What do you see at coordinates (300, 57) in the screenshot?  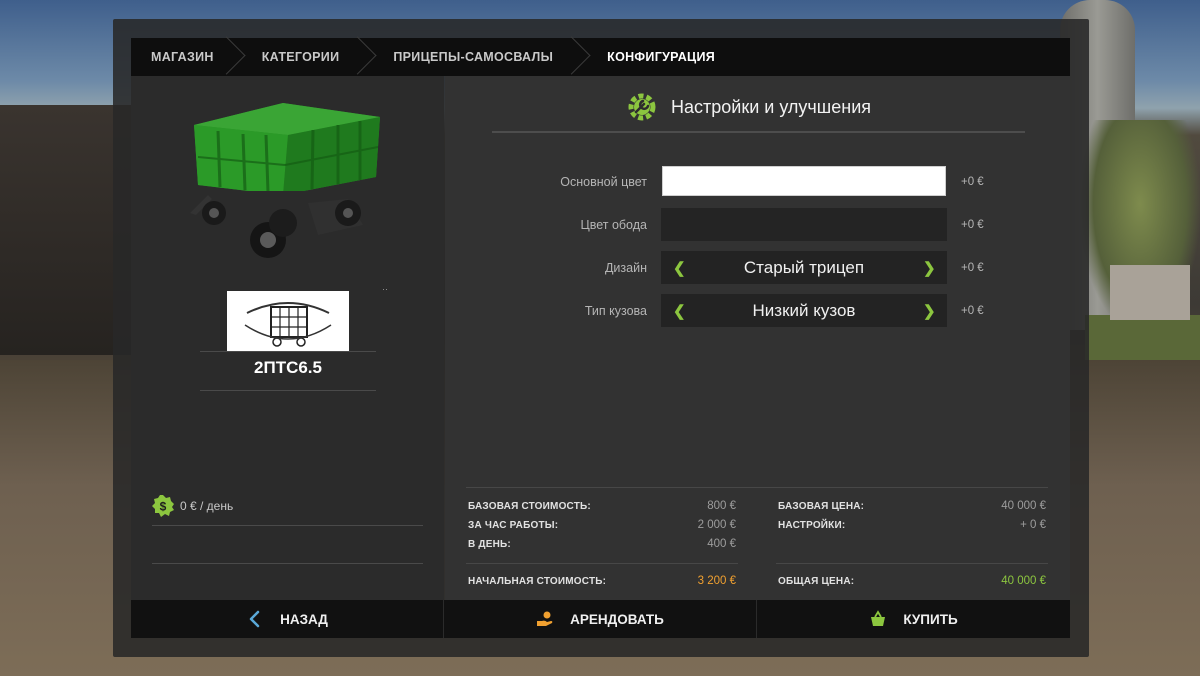 I see `breadcrumb-categories: КАТЕГОРИИ` at bounding box center [300, 57].